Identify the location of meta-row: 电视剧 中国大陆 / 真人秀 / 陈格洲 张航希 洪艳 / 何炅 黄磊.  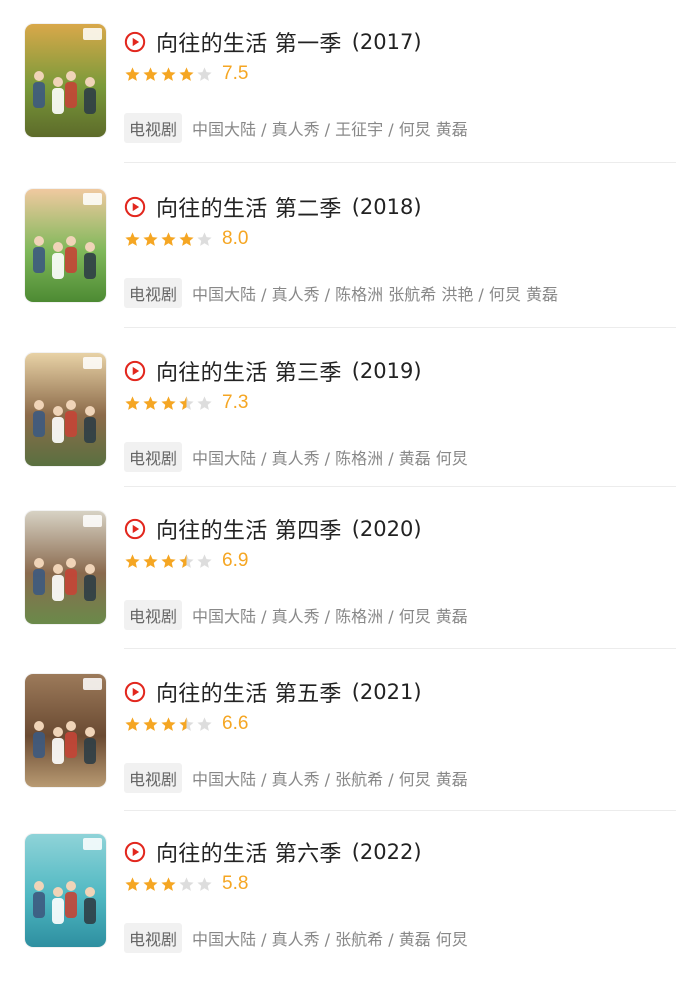
(341, 293).